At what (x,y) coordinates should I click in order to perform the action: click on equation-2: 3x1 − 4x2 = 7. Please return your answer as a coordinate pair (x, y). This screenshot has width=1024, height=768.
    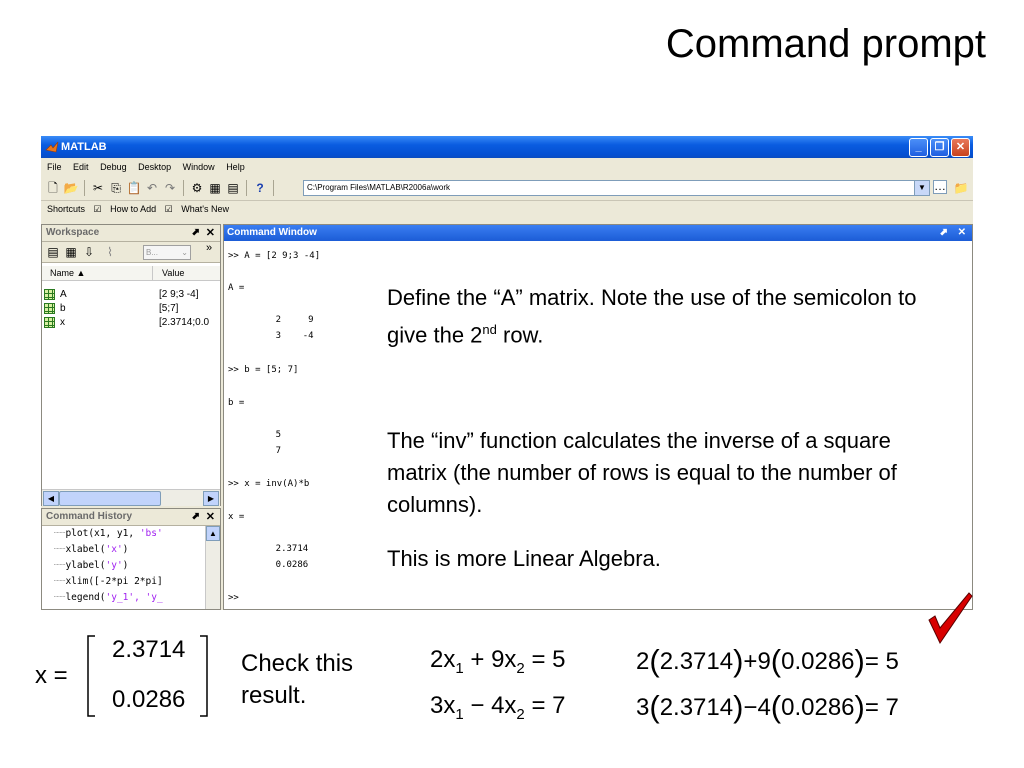
    Looking at the image, I should click on (497, 707).